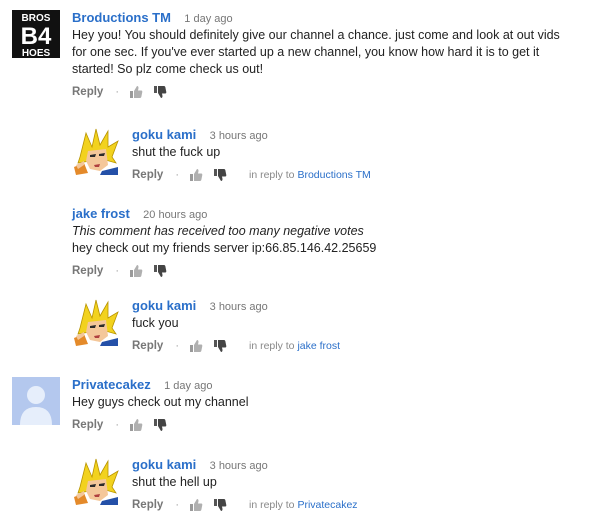 The width and height of the screenshot is (599, 522). I want to click on comment-line: started! So plz come check us out!, so click(332, 69).